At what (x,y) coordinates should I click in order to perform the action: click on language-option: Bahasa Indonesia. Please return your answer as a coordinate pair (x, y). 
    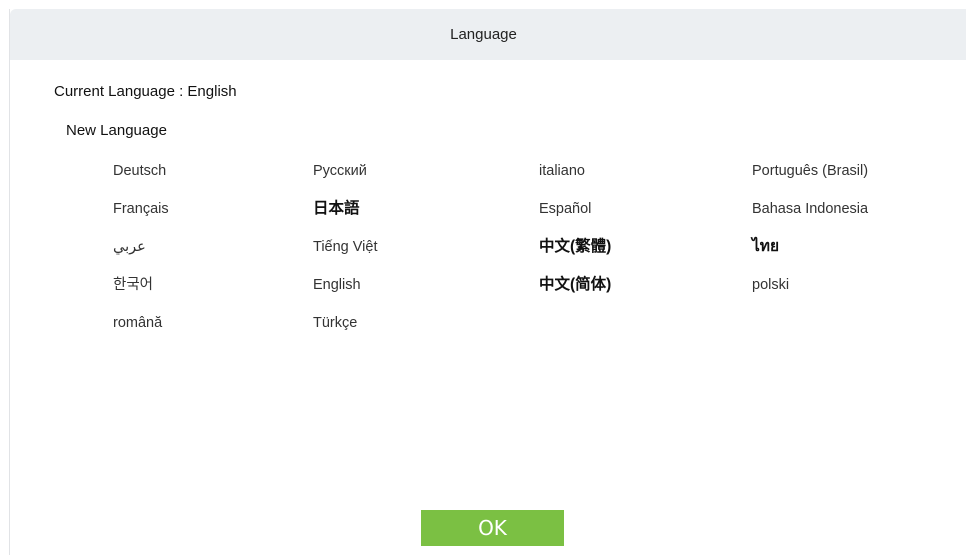
    Looking at the image, I should click on (852, 217).